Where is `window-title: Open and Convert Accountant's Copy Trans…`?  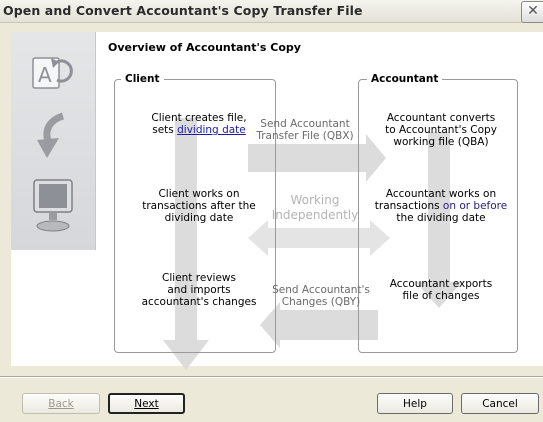
window-title: Open and Convert Accountant's Copy Trans… is located at coordinates (183, 10).